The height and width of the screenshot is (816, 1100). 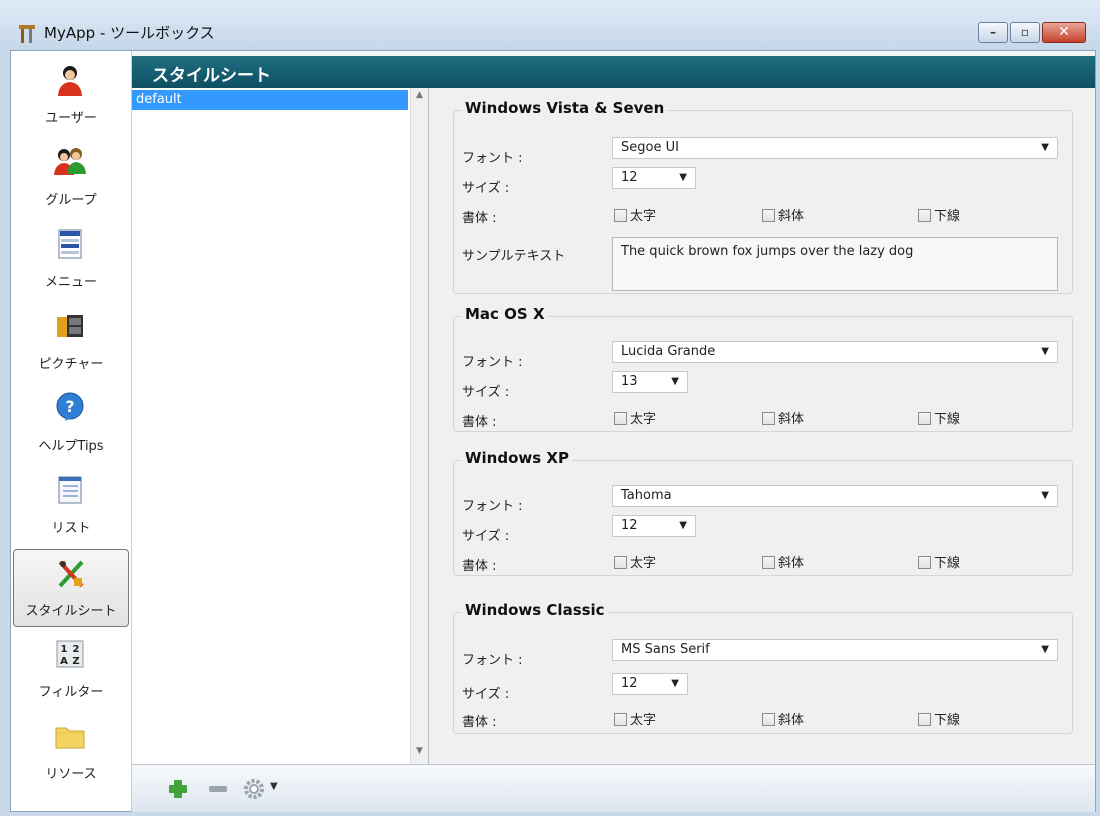 I want to click on maximize-icon: ▫, so click(x=1025, y=32).